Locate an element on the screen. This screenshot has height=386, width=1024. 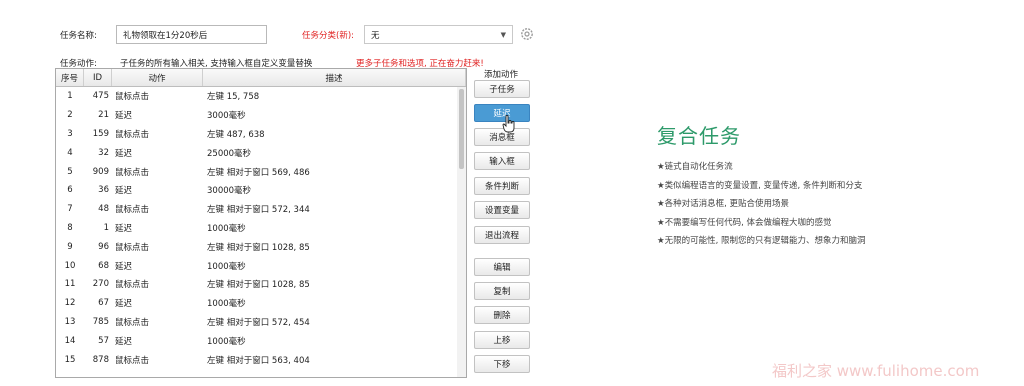
table-row: 10 68 延迟 1000毫秒 is located at coordinates (261, 265).